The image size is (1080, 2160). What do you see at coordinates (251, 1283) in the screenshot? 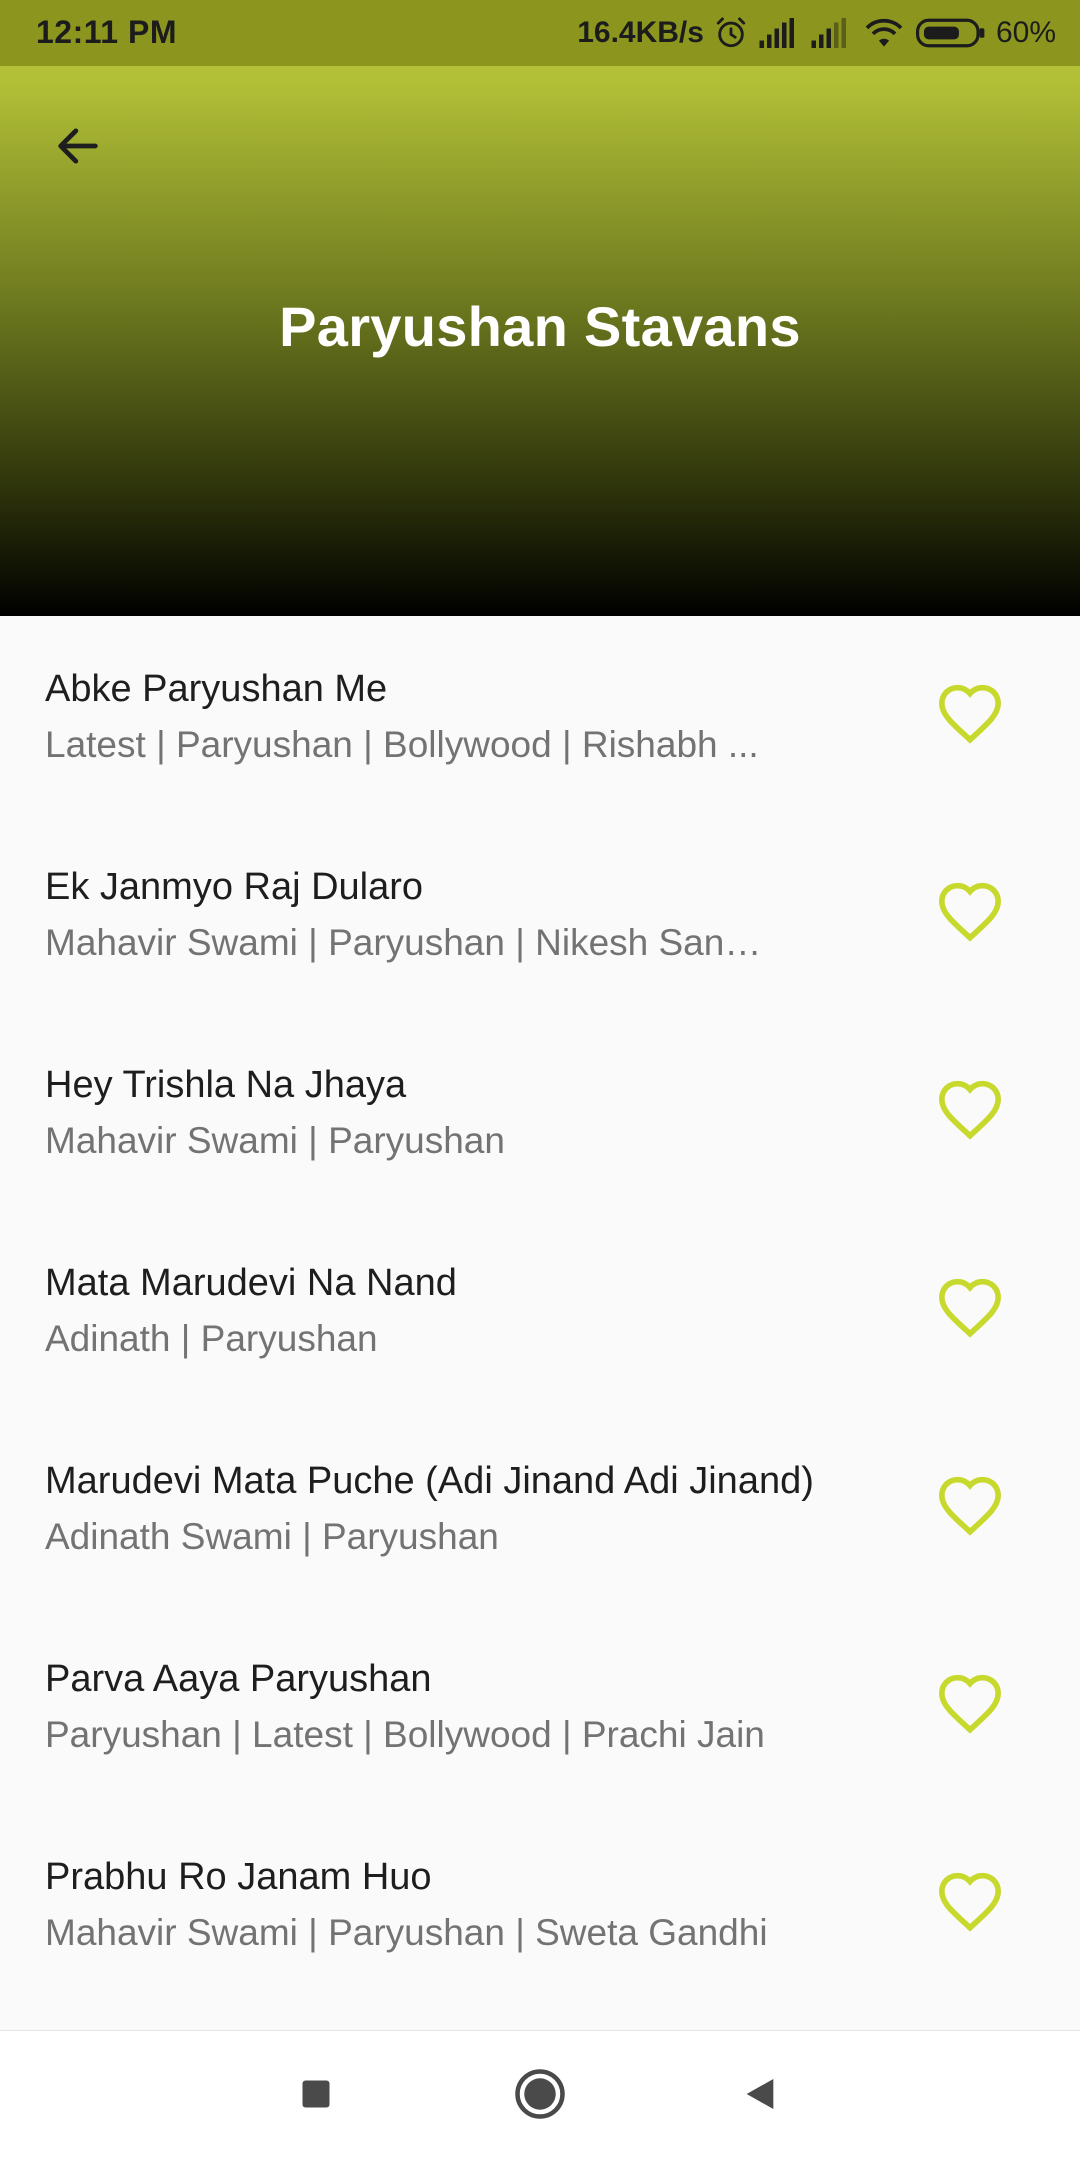
I see `song-title: Mata Marudevi Na Nand` at bounding box center [251, 1283].